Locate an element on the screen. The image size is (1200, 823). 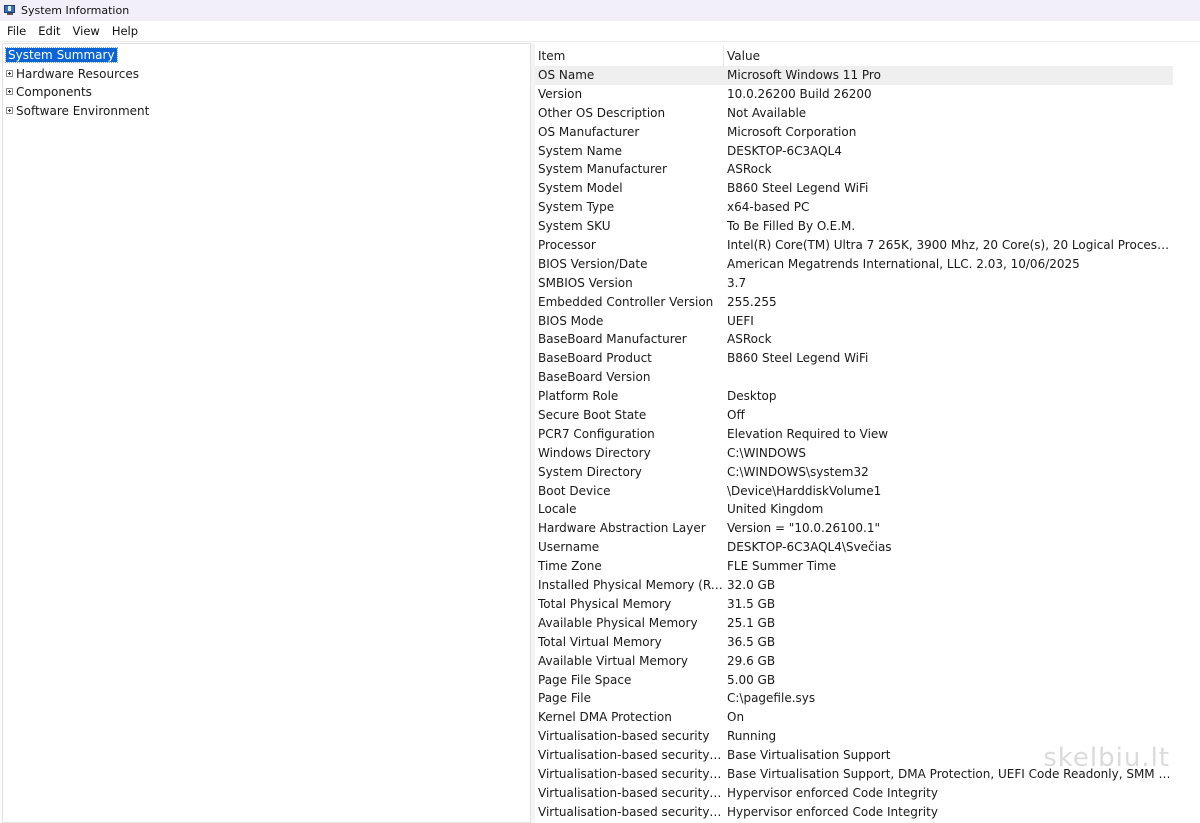
tree-item-software-environment: Software Environment is located at coordinates (78, 110).